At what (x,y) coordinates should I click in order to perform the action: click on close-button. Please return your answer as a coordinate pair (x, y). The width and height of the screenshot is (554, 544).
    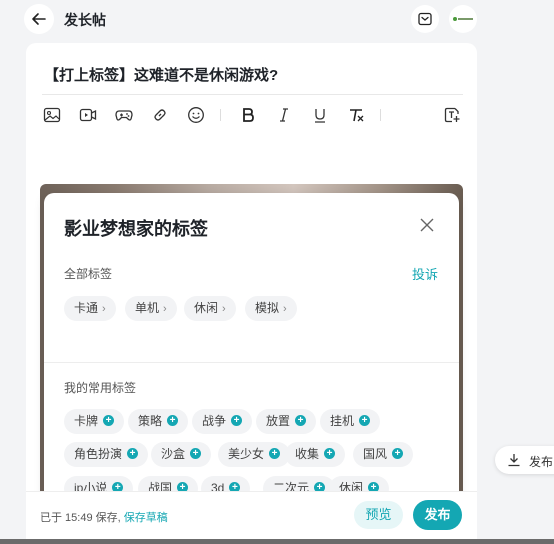
    Looking at the image, I should click on (427, 225).